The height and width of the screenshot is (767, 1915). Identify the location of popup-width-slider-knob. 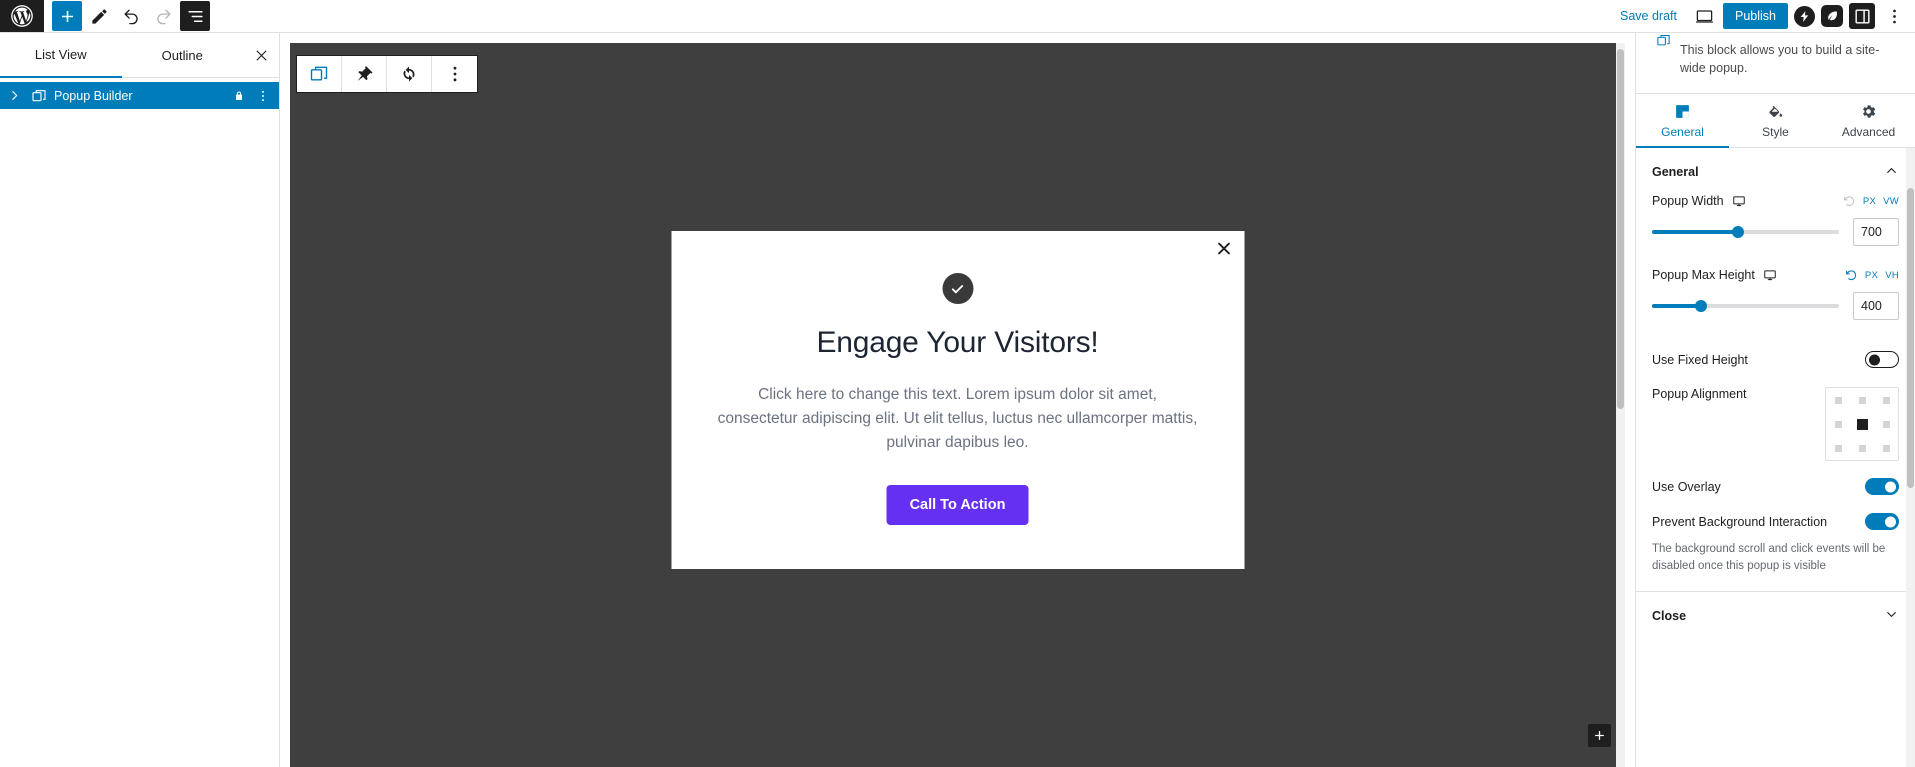
(1738, 232).